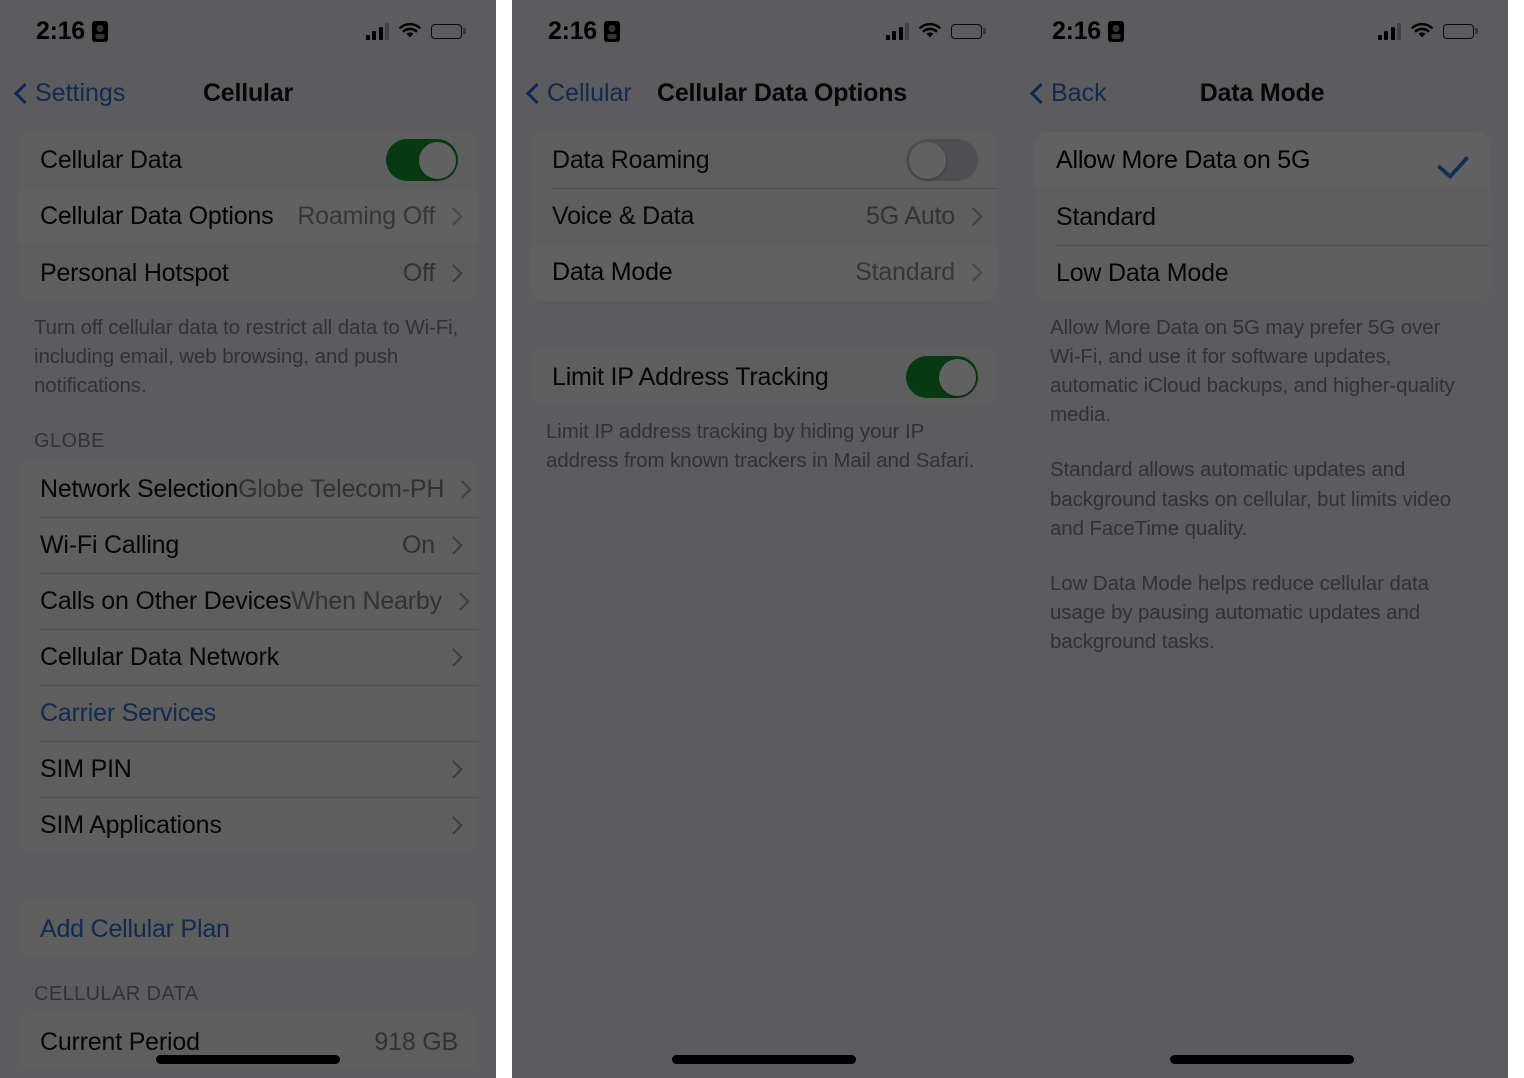 The width and height of the screenshot is (1524, 1078). I want to click on row-label: Cellular Data Options, so click(157, 216).